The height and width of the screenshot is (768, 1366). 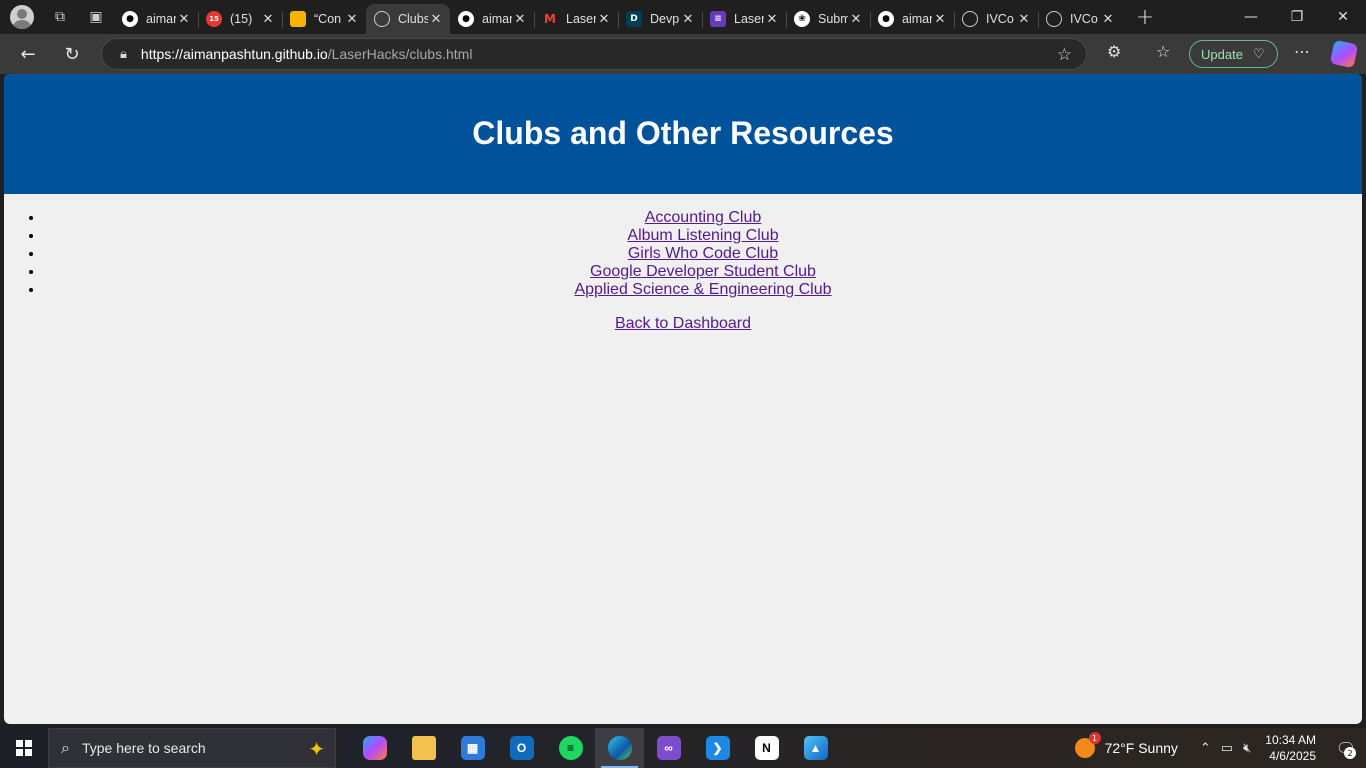 I want to click on workspaces-icon: ⧉, so click(x=60, y=17).